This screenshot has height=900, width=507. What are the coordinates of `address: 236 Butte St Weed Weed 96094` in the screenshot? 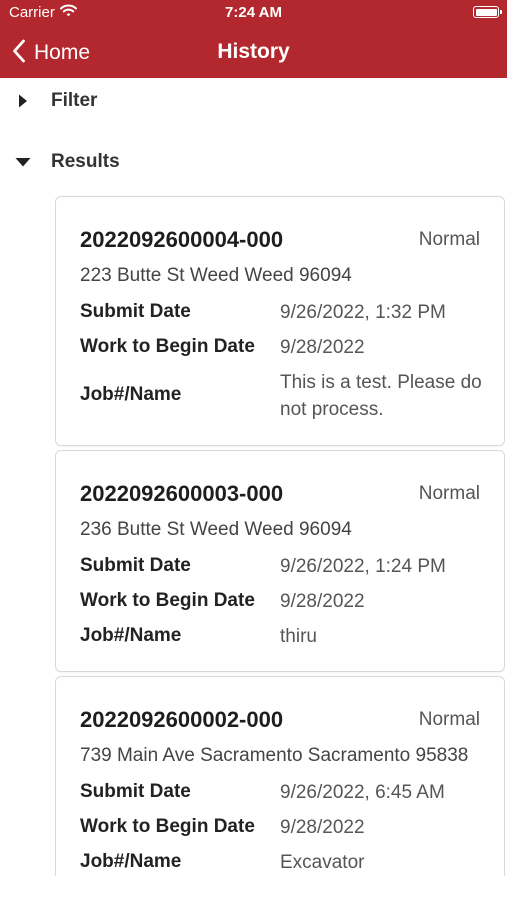 It's located at (216, 529).